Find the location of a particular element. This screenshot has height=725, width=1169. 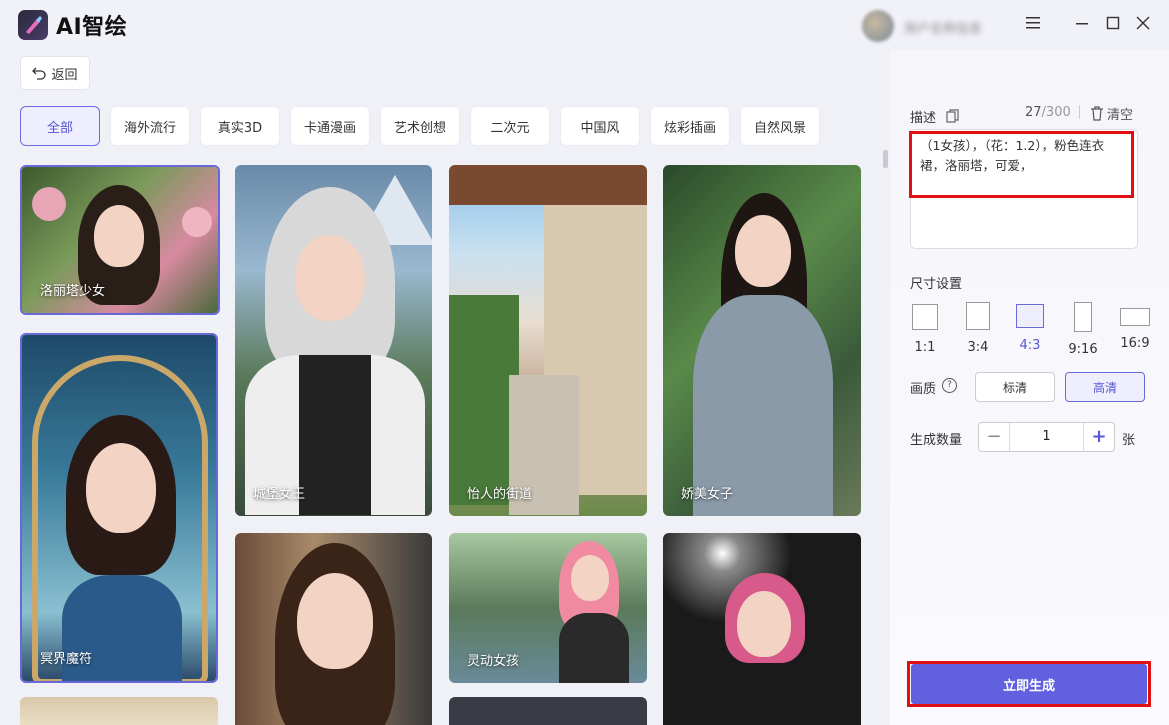

count-unit: 张 is located at coordinates (1129, 440).